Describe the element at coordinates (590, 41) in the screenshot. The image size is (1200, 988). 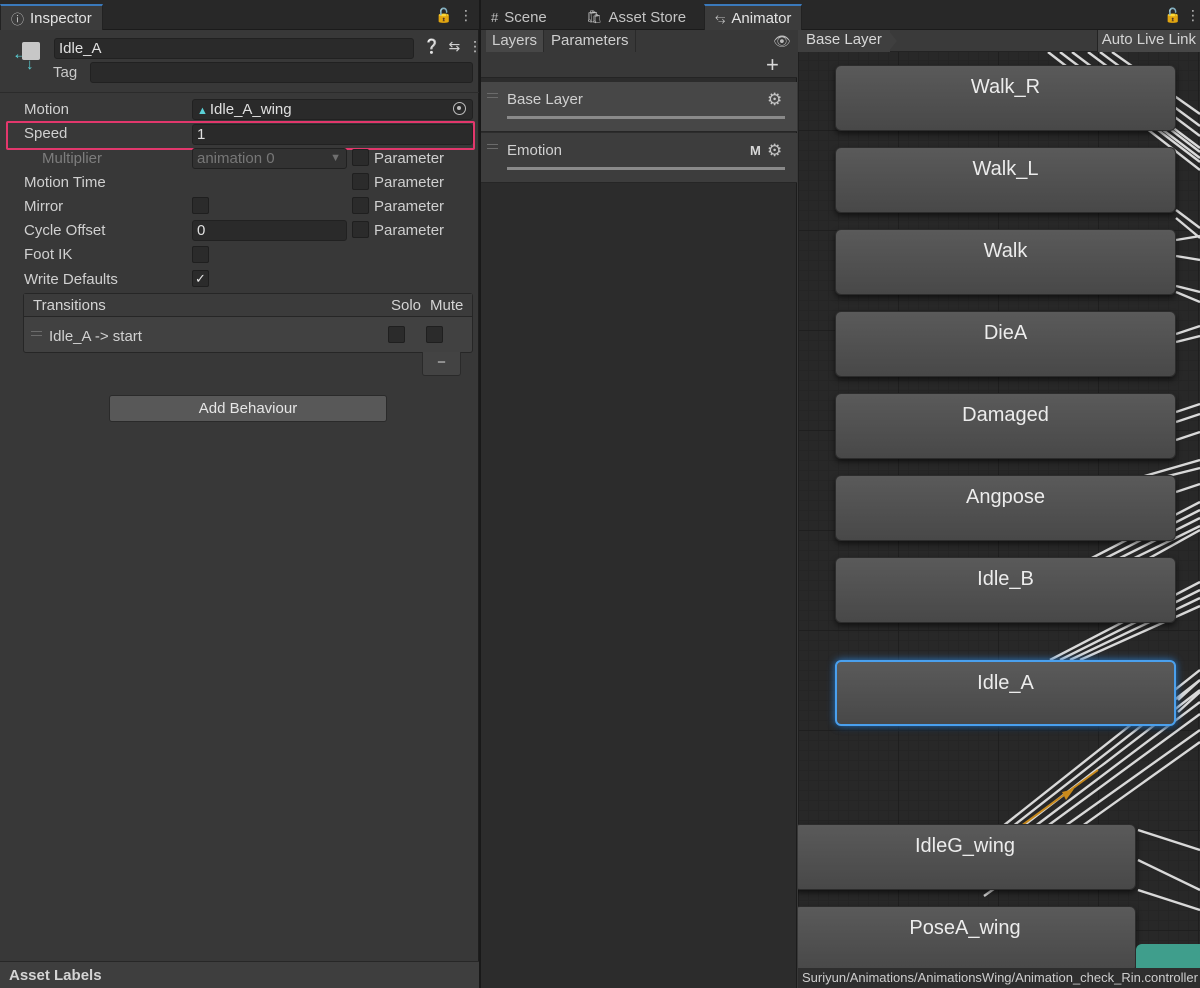
I see `tab-parameters: Parameters` at that location.